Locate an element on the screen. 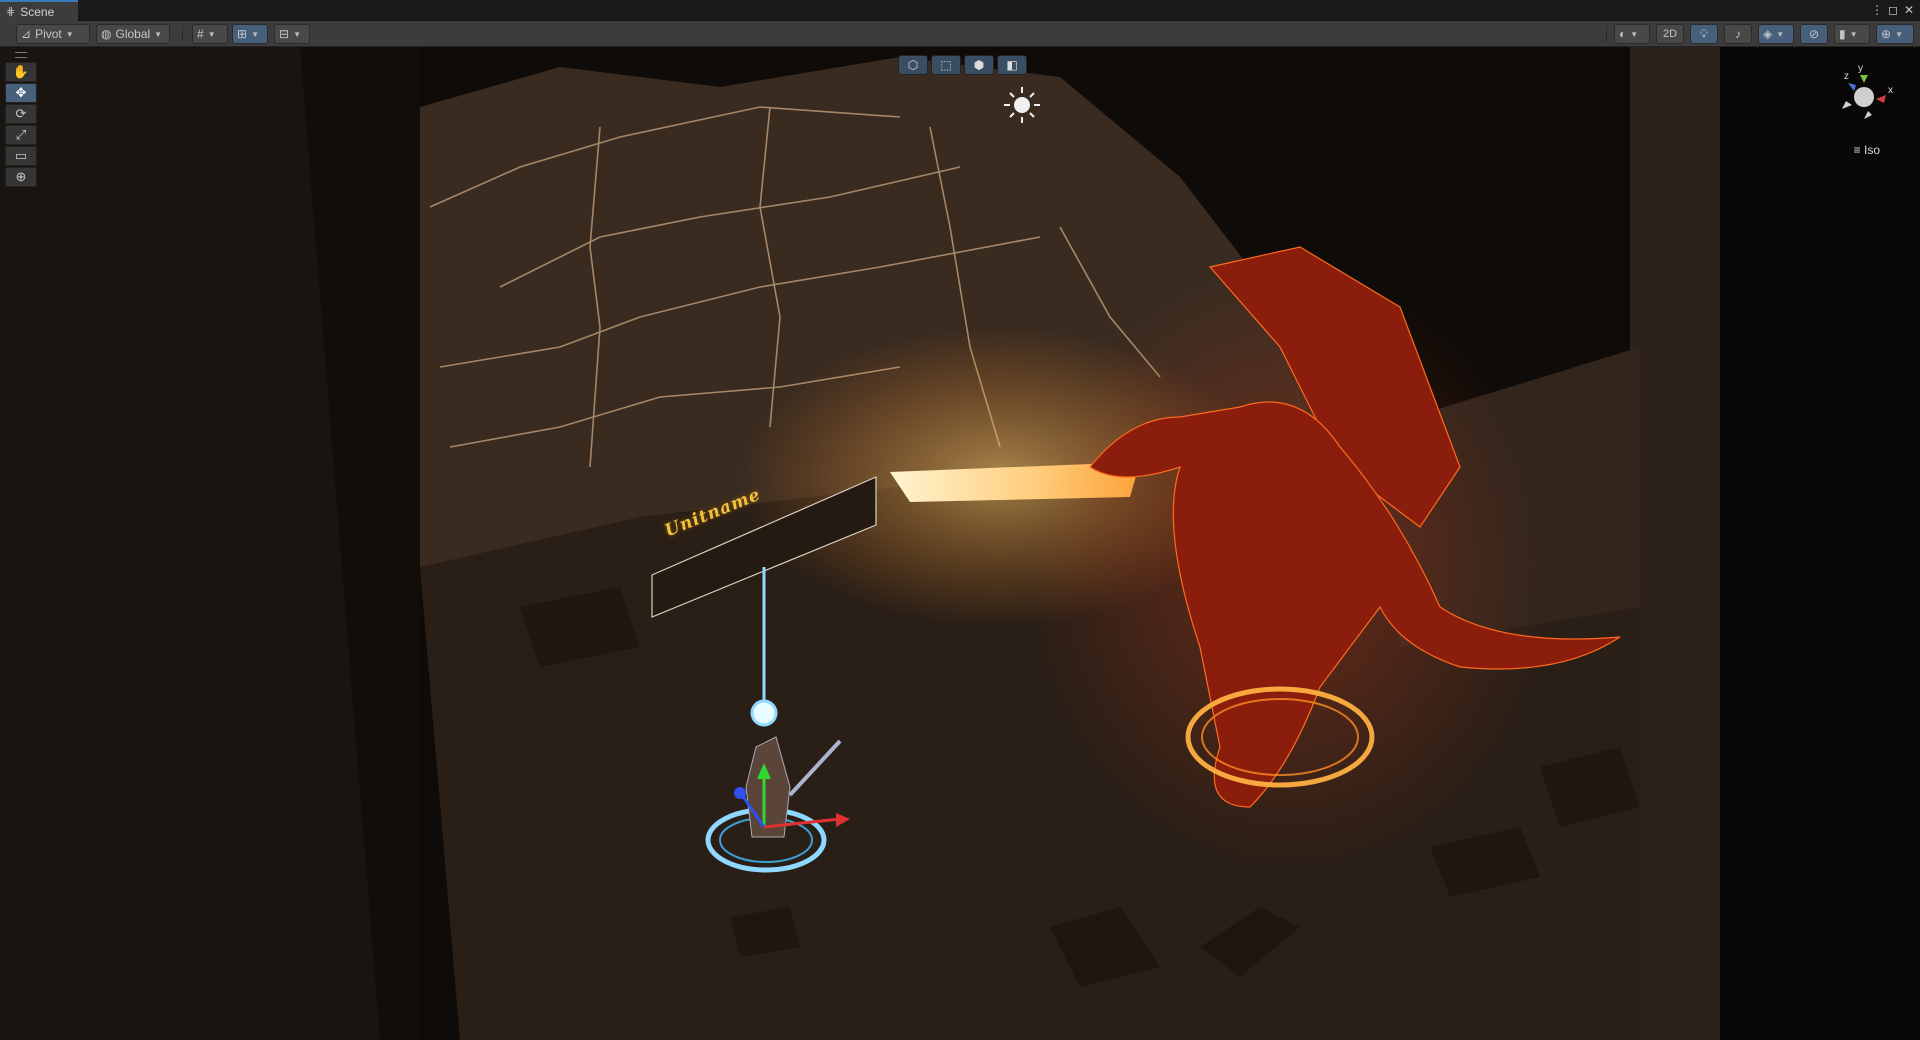 The width and height of the screenshot is (1920, 1040). maximize-icon: ◻ is located at coordinates (1893, 10).